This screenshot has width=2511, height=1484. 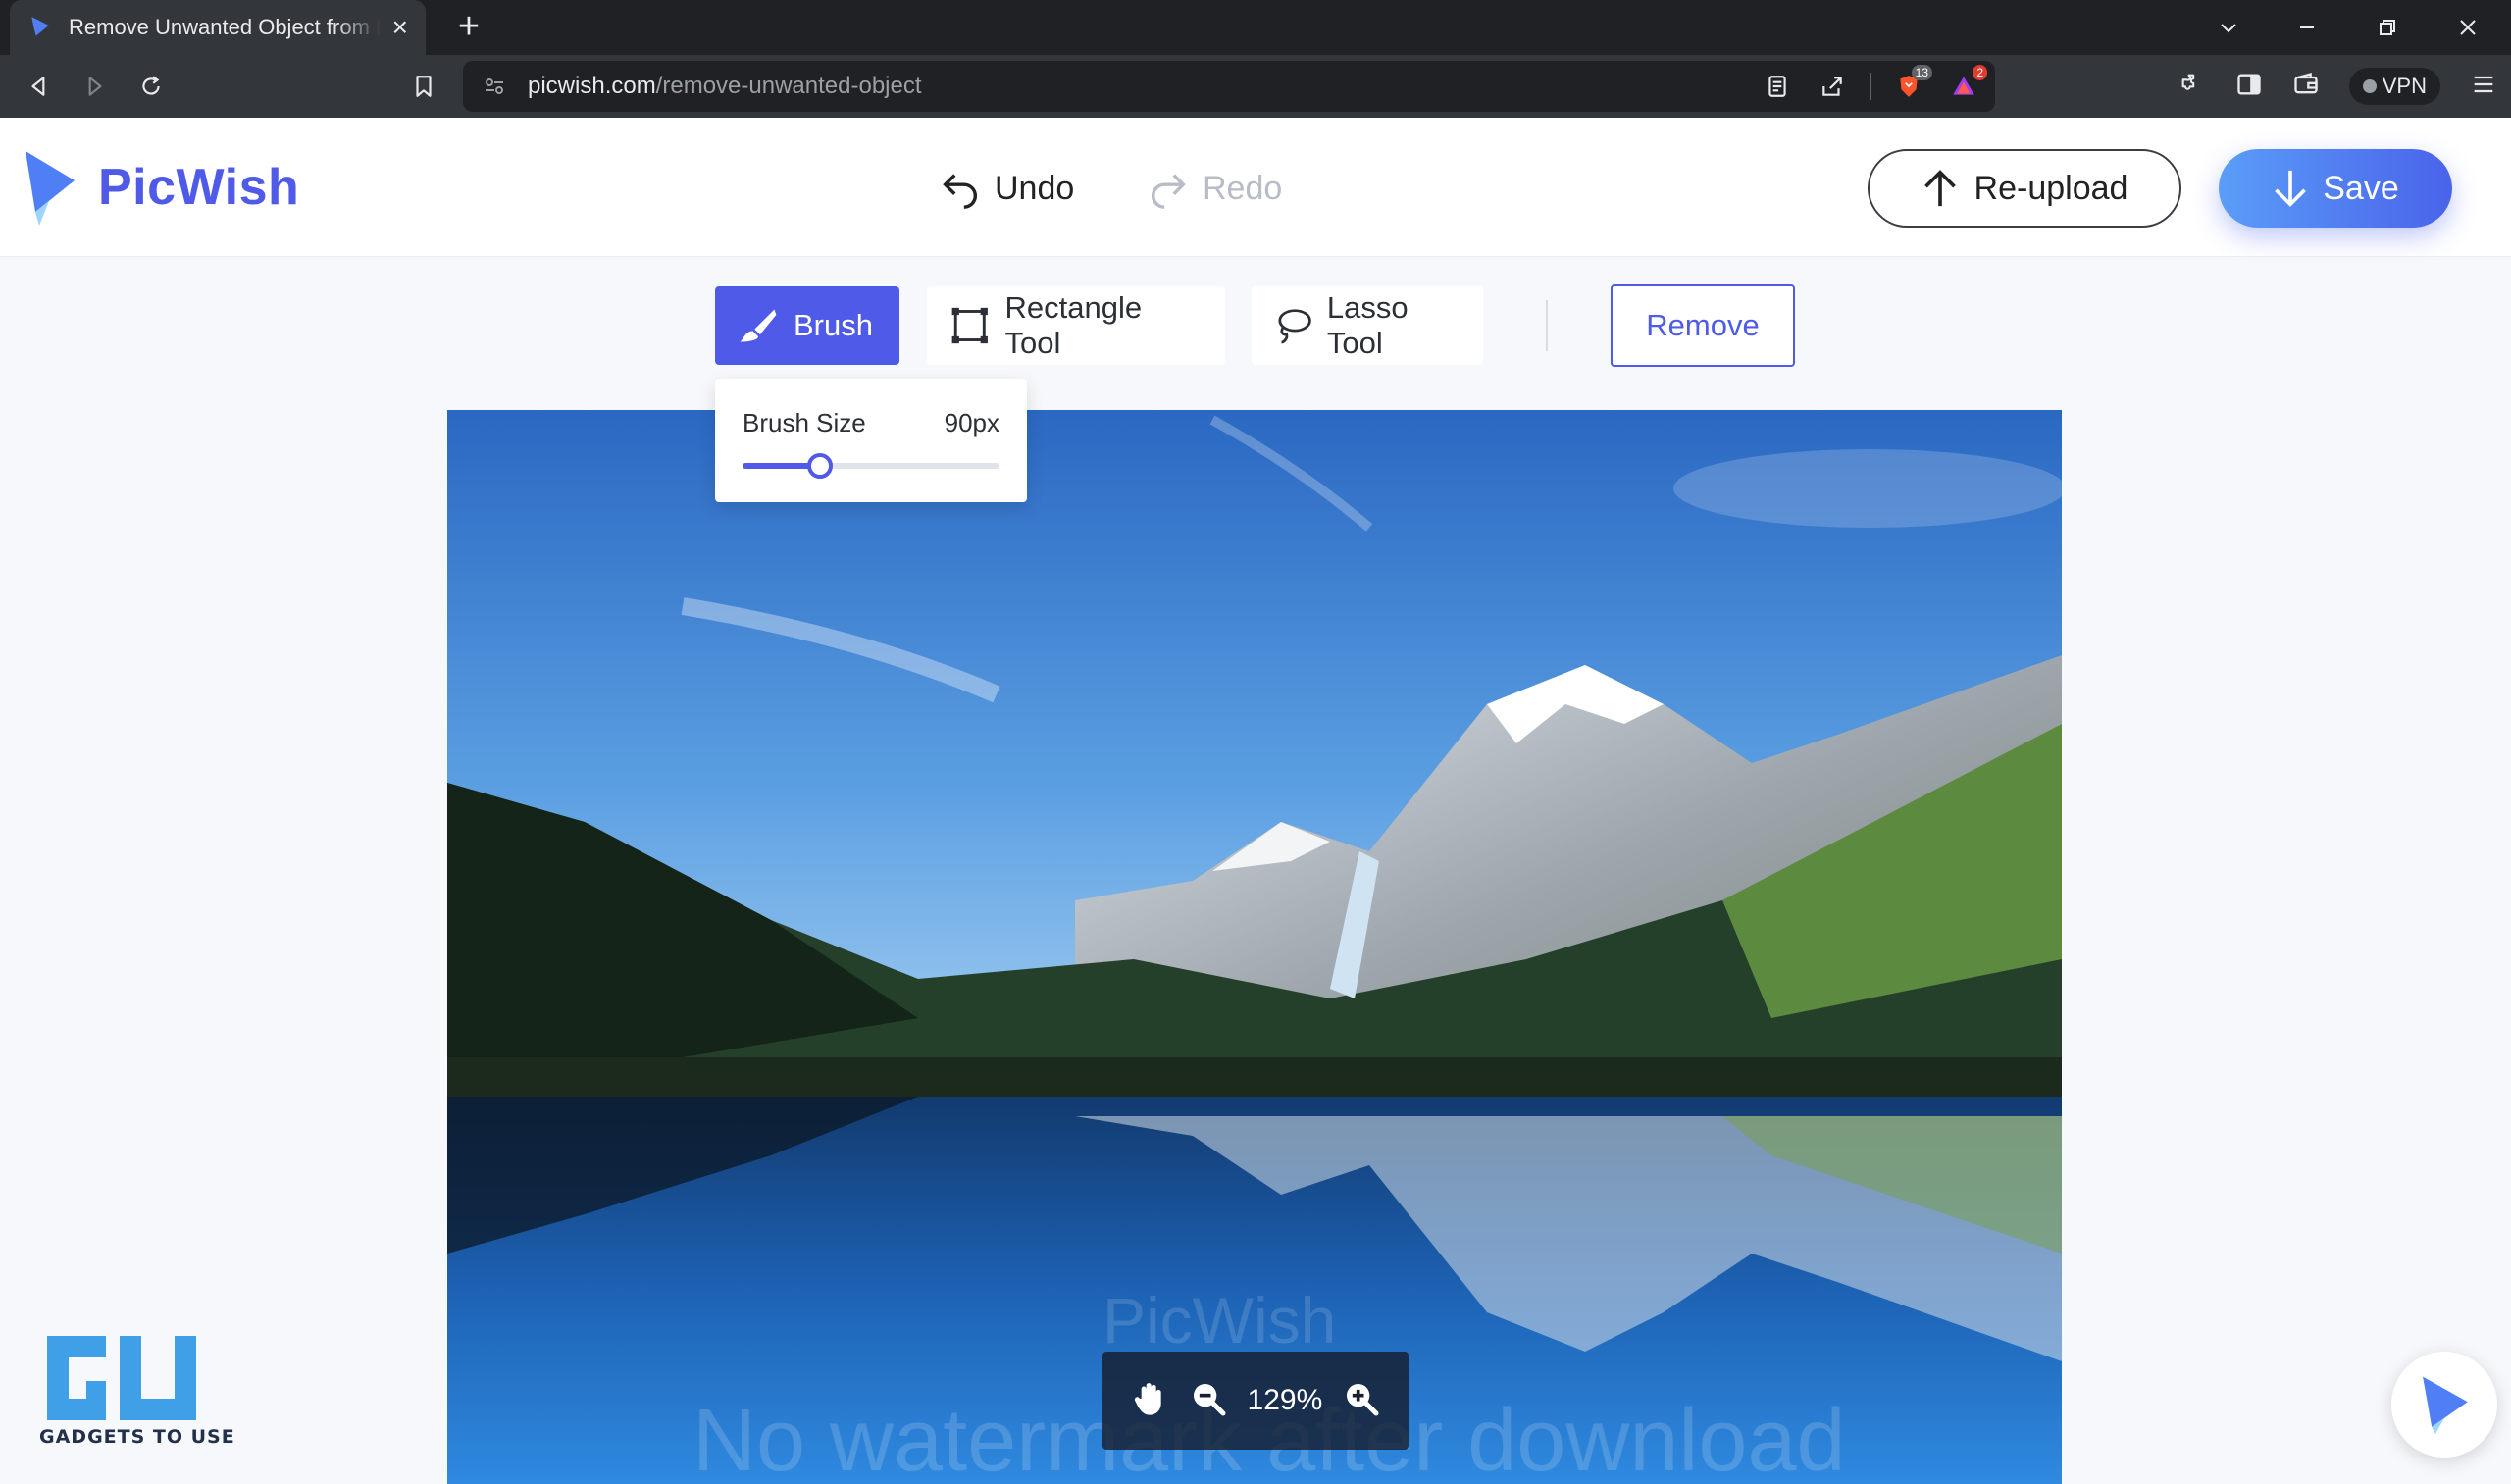 What do you see at coordinates (94, 86) in the screenshot?
I see `forward-icon` at bounding box center [94, 86].